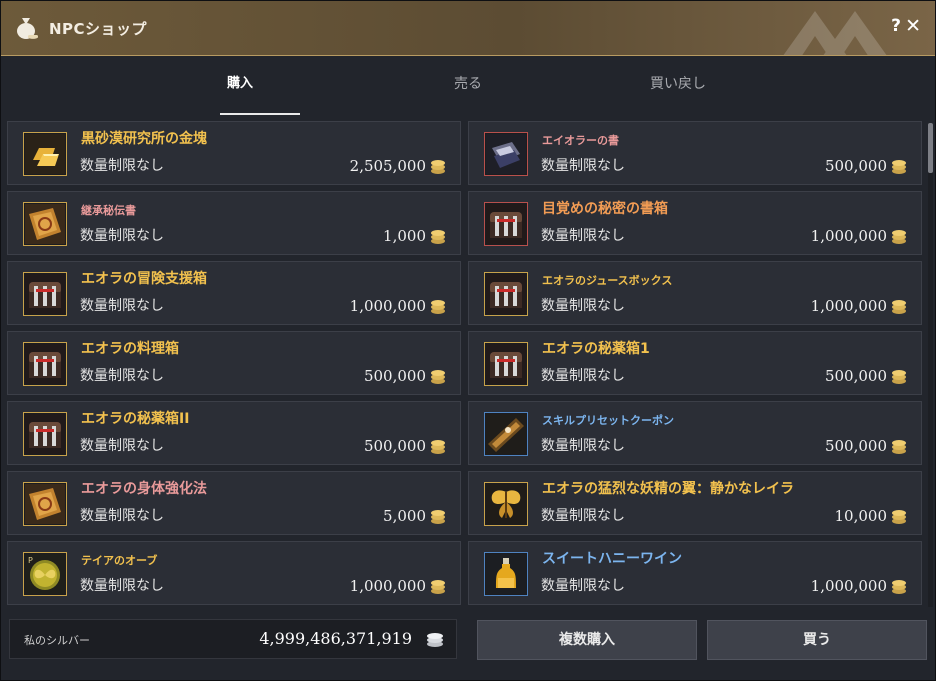  I want to click on tab-buyback: 買い戻し, so click(678, 86).